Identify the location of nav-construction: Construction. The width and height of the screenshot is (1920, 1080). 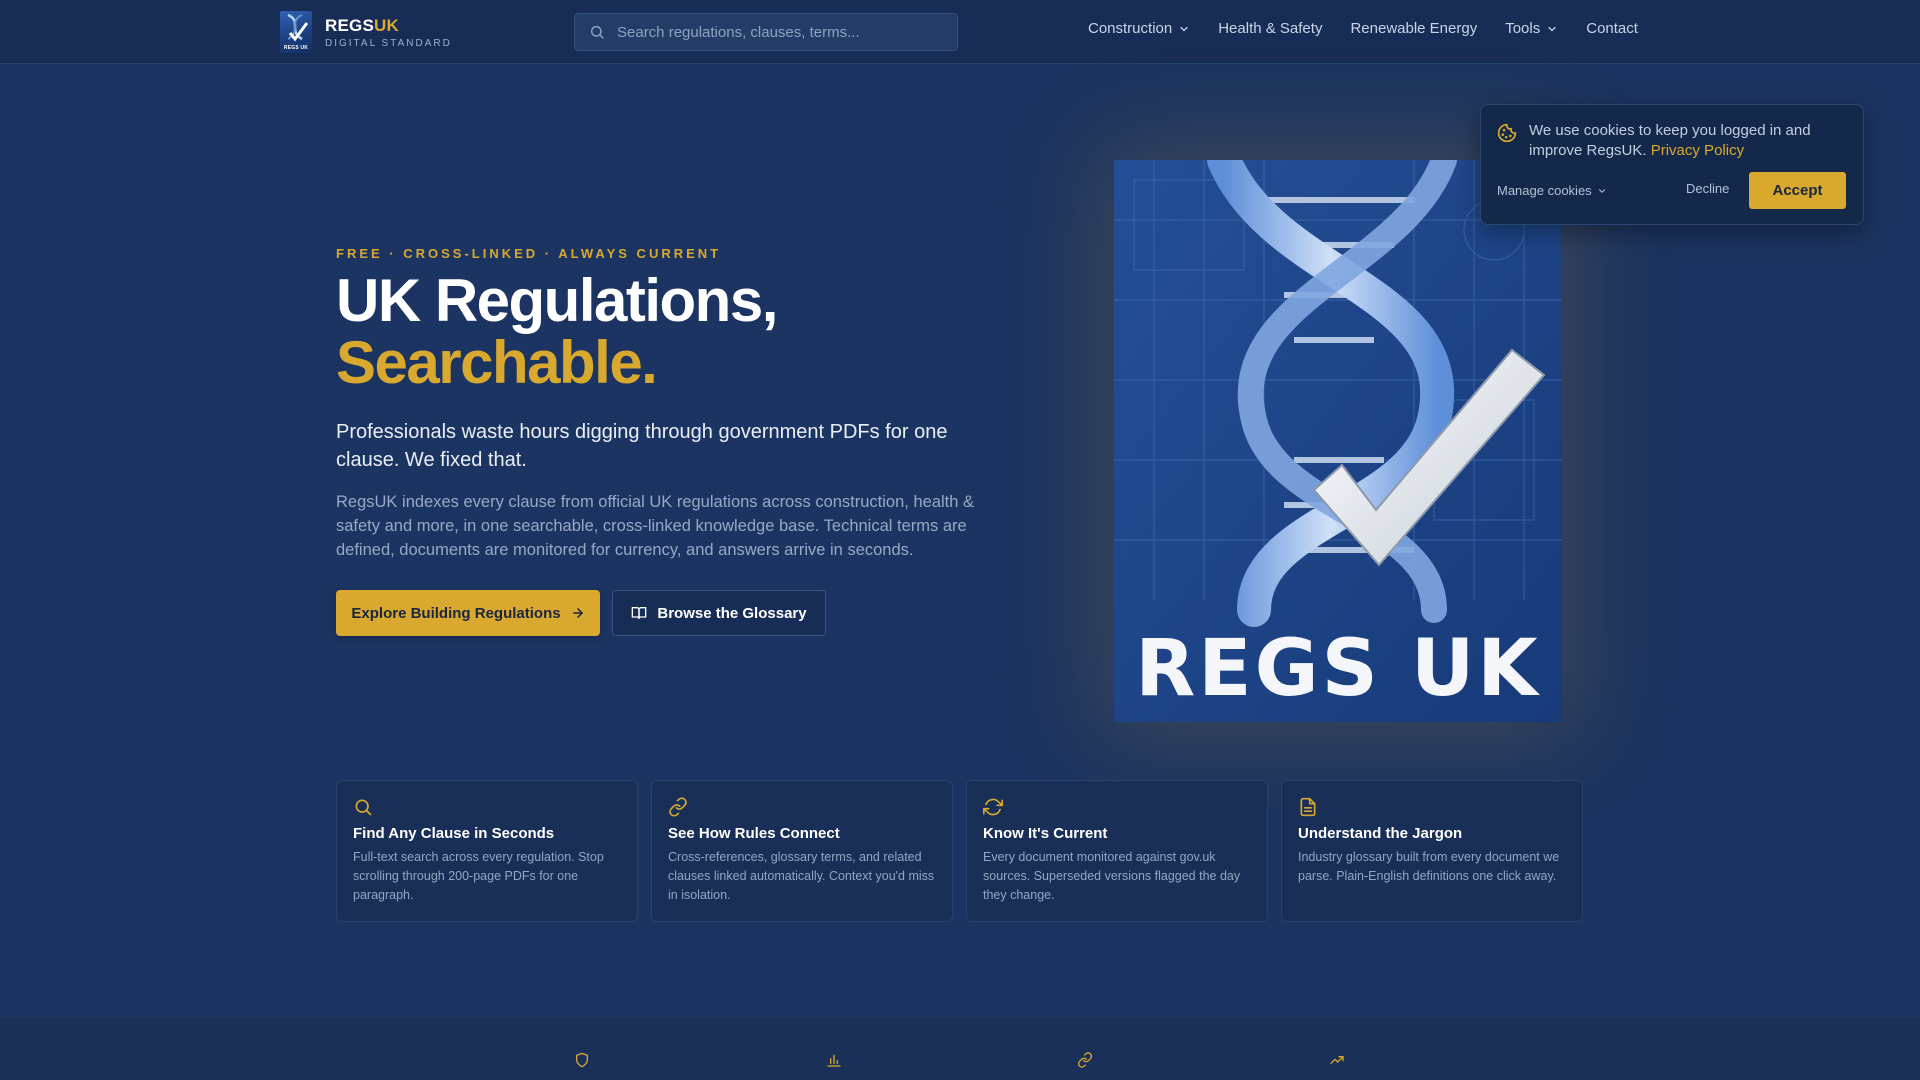
(1139, 28).